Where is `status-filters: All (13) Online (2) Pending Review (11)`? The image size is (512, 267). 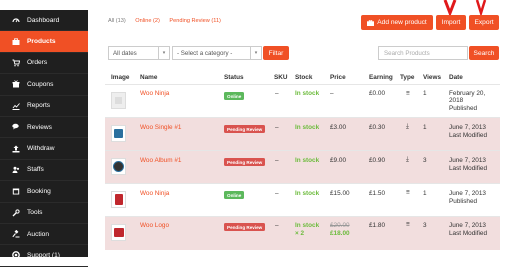 status-filters: All (13) Online (2) Pending Review (11) is located at coordinates (168, 21).